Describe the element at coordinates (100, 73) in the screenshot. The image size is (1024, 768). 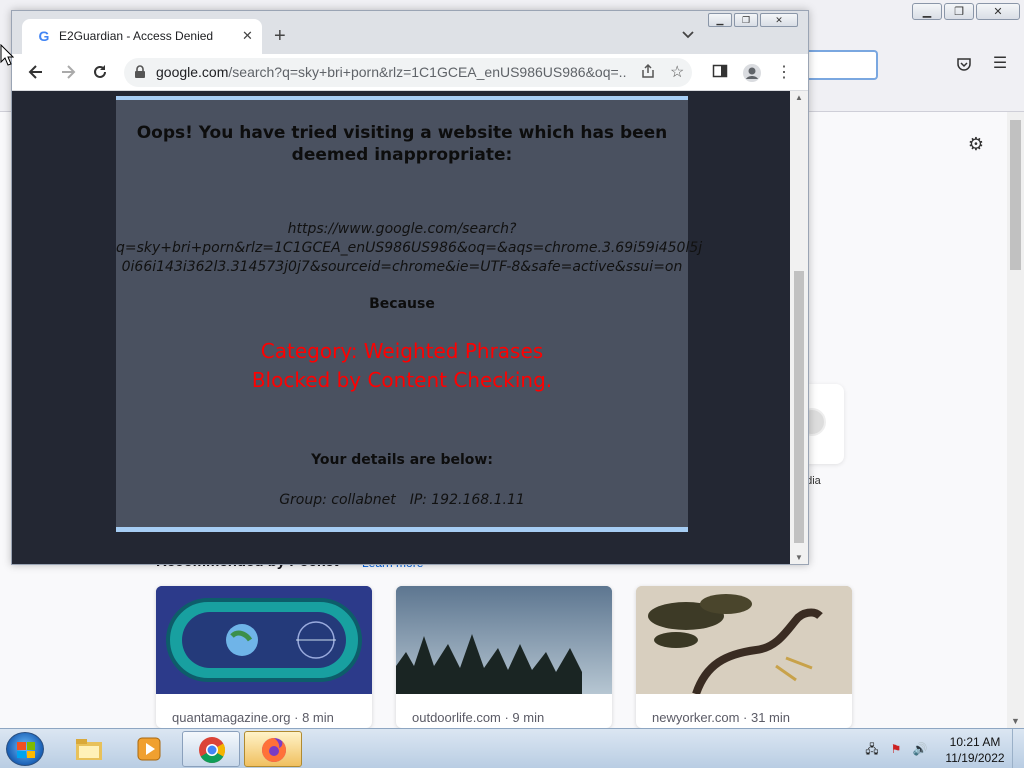
I see `reload-icon` at that location.